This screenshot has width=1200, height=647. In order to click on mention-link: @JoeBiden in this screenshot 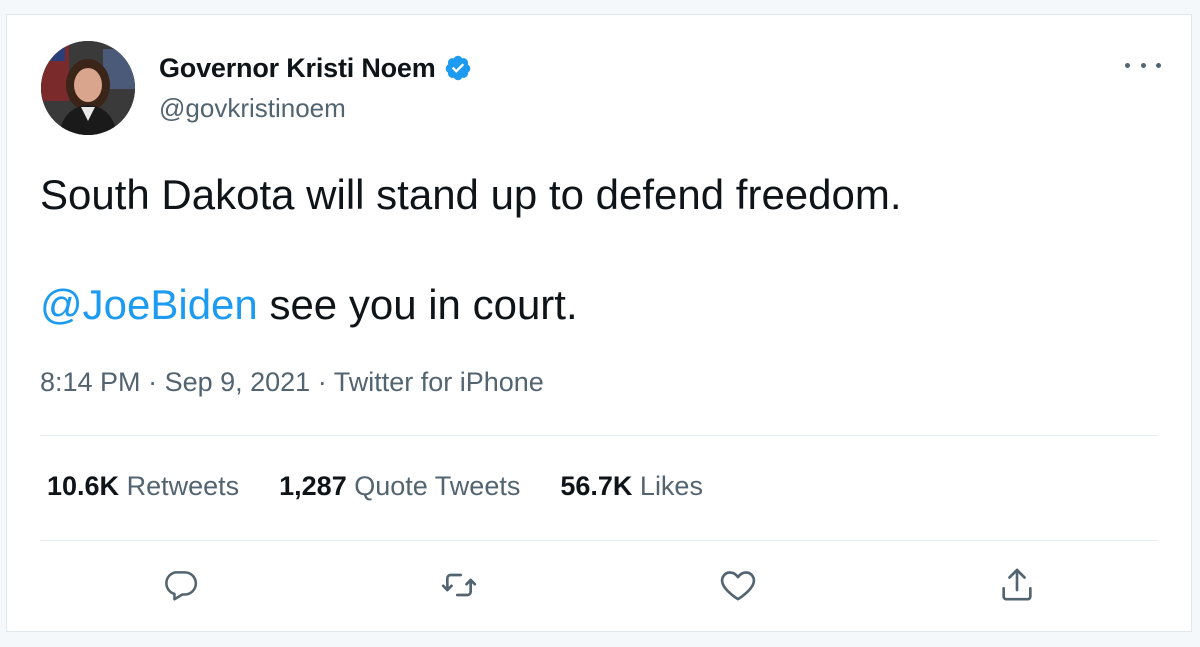, I will do `click(149, 304)`.